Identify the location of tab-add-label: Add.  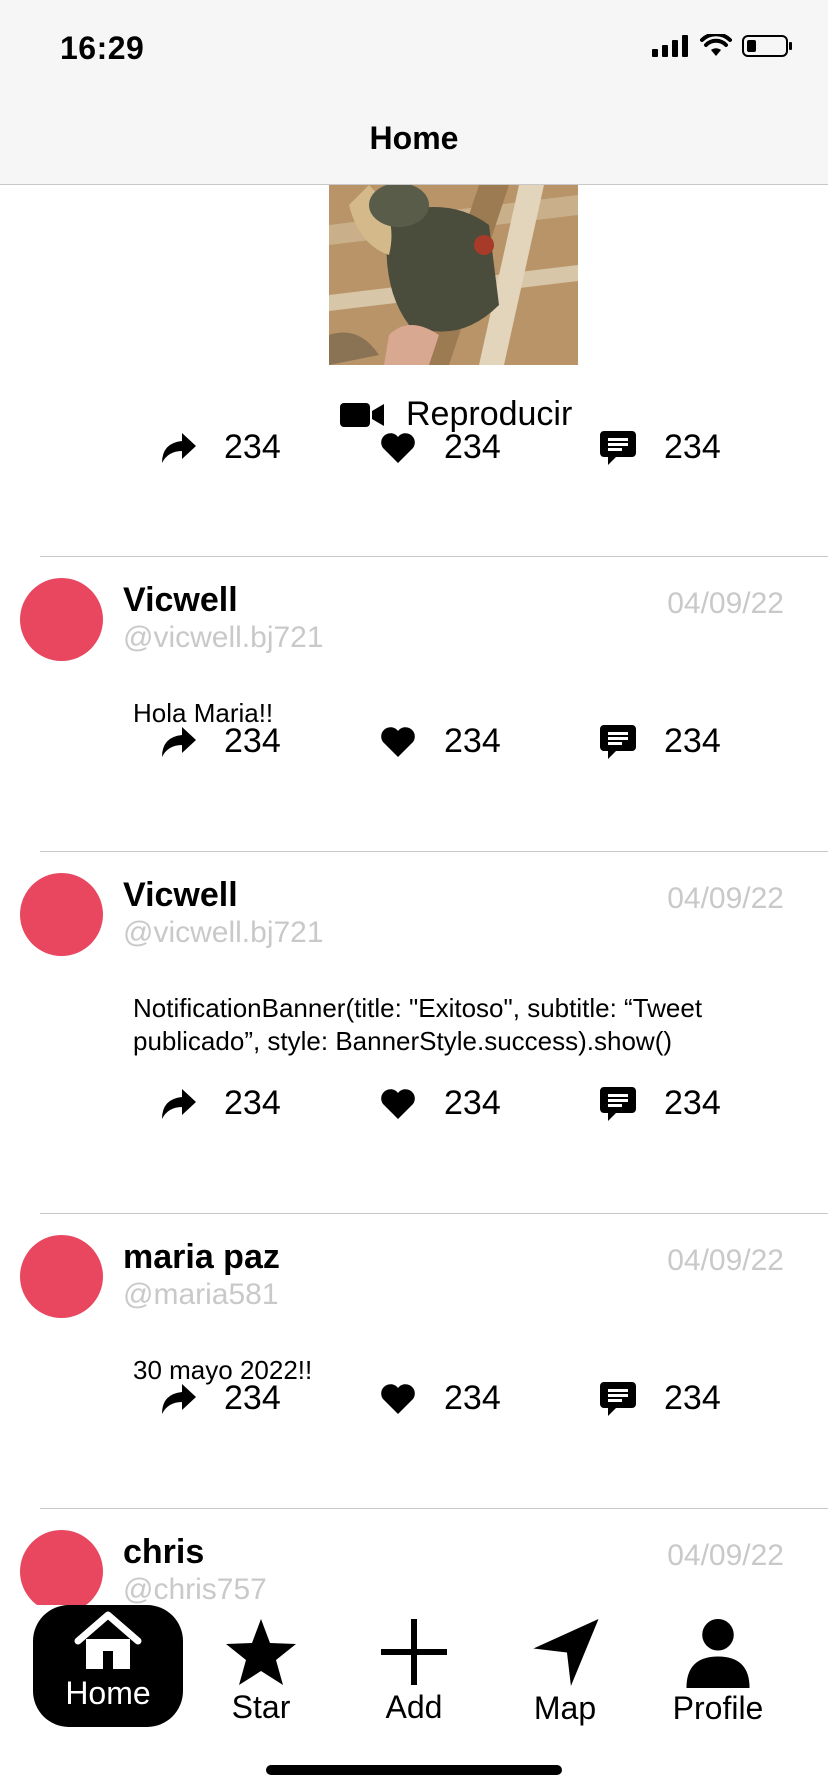
(414, 1707).